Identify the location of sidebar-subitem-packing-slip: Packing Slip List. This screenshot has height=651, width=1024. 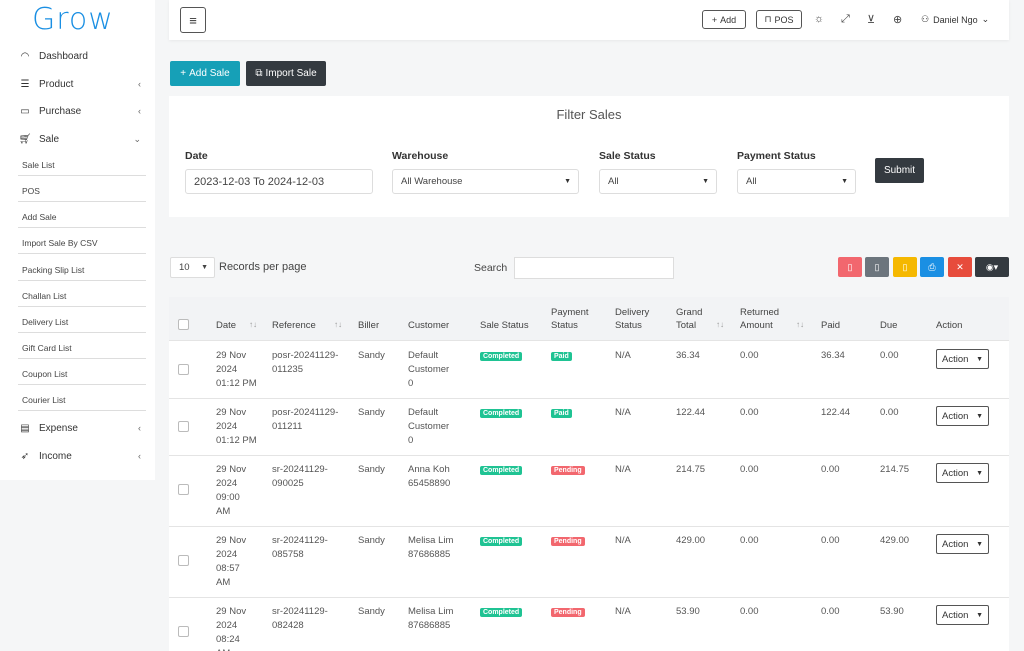
(82, 270).